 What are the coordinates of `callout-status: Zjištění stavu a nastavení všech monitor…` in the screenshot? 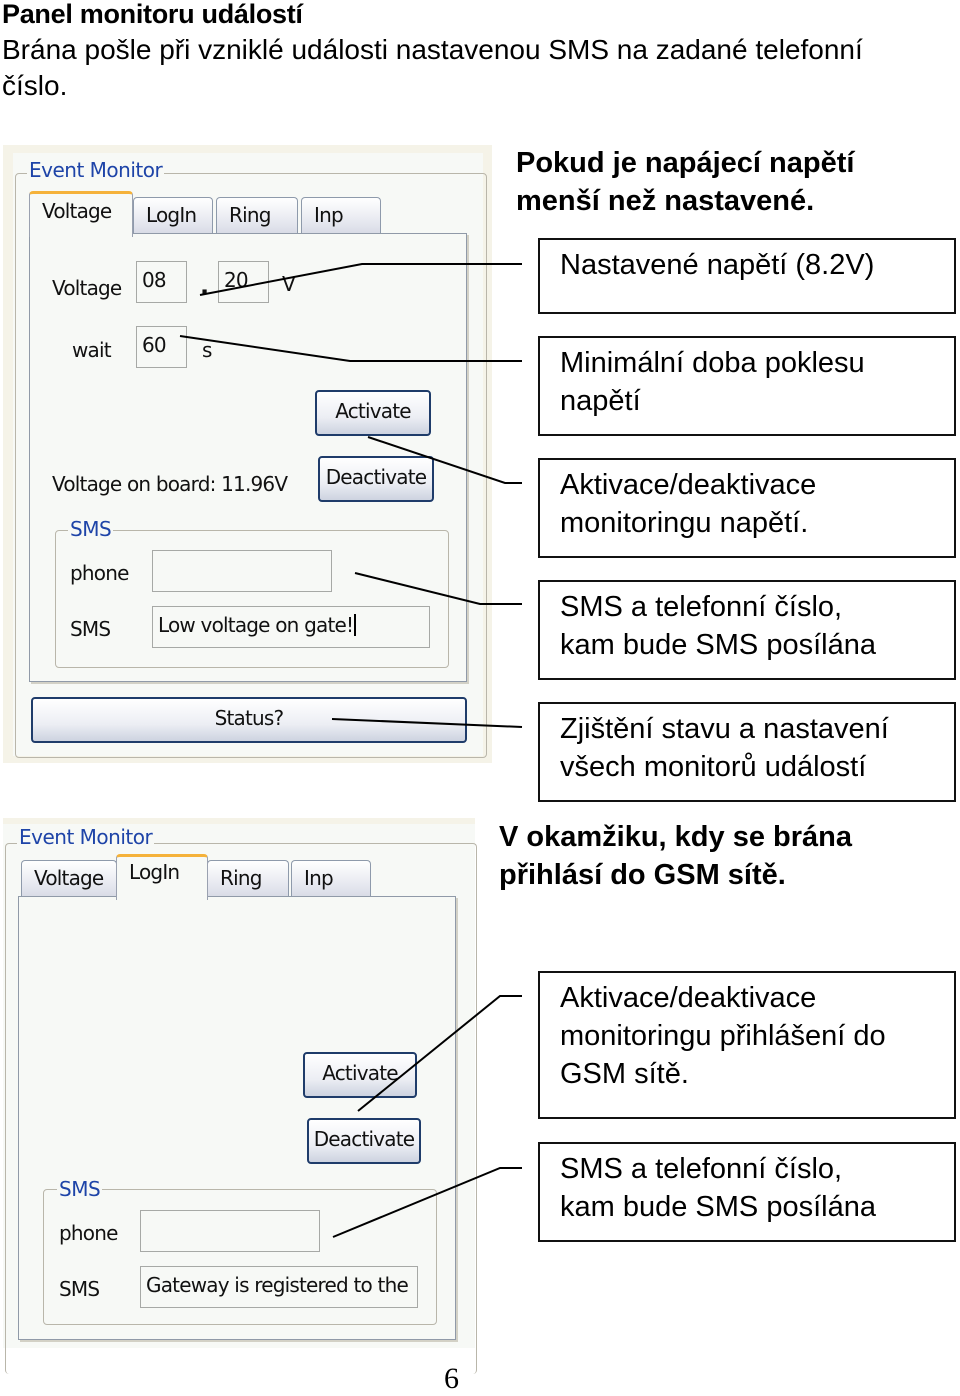 It's located at (747, 752).